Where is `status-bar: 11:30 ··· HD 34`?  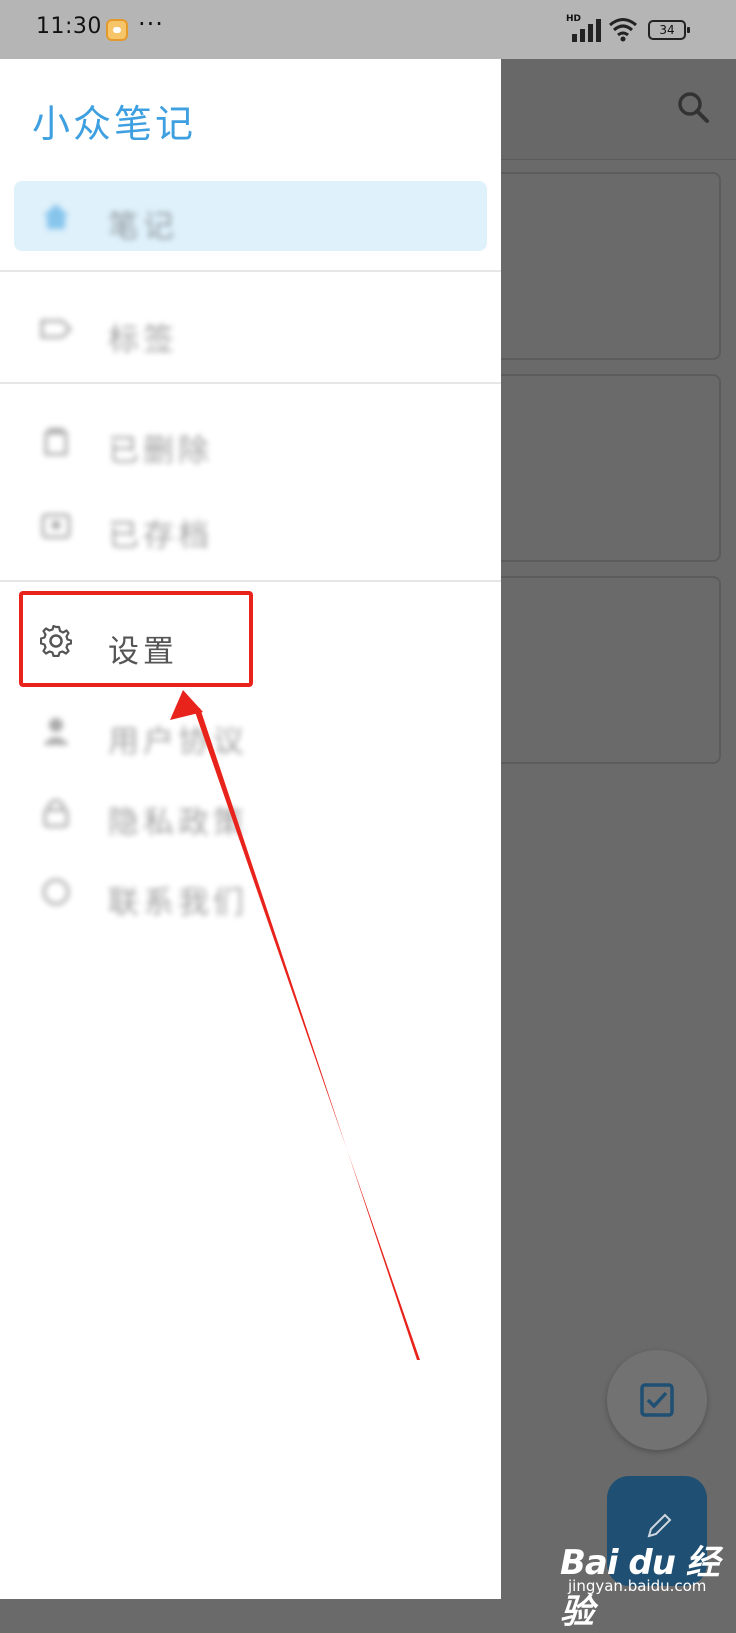 status-bar: 11:30 ··· HD 34 is located at coordinates (368, 29).